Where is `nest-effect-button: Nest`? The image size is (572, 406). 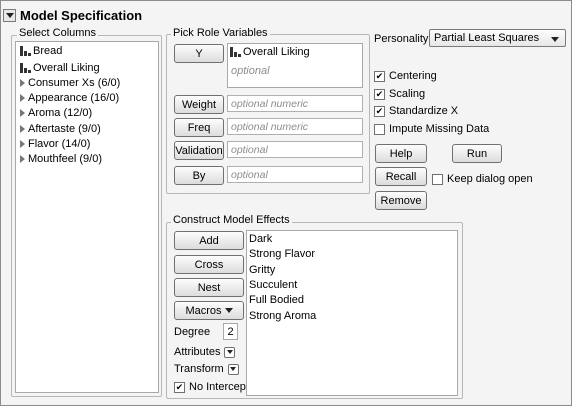
nest-effect-button: Nest is located at coordinates (209, 287).